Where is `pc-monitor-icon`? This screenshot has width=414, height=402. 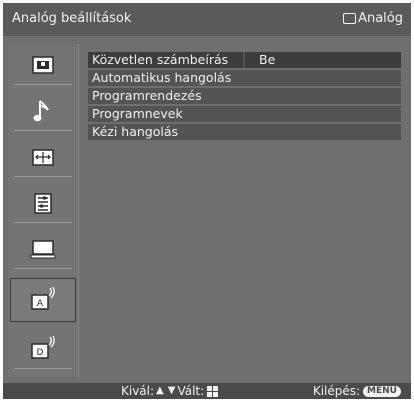 pc-monitor-icon is located at coordinates (43, 249).